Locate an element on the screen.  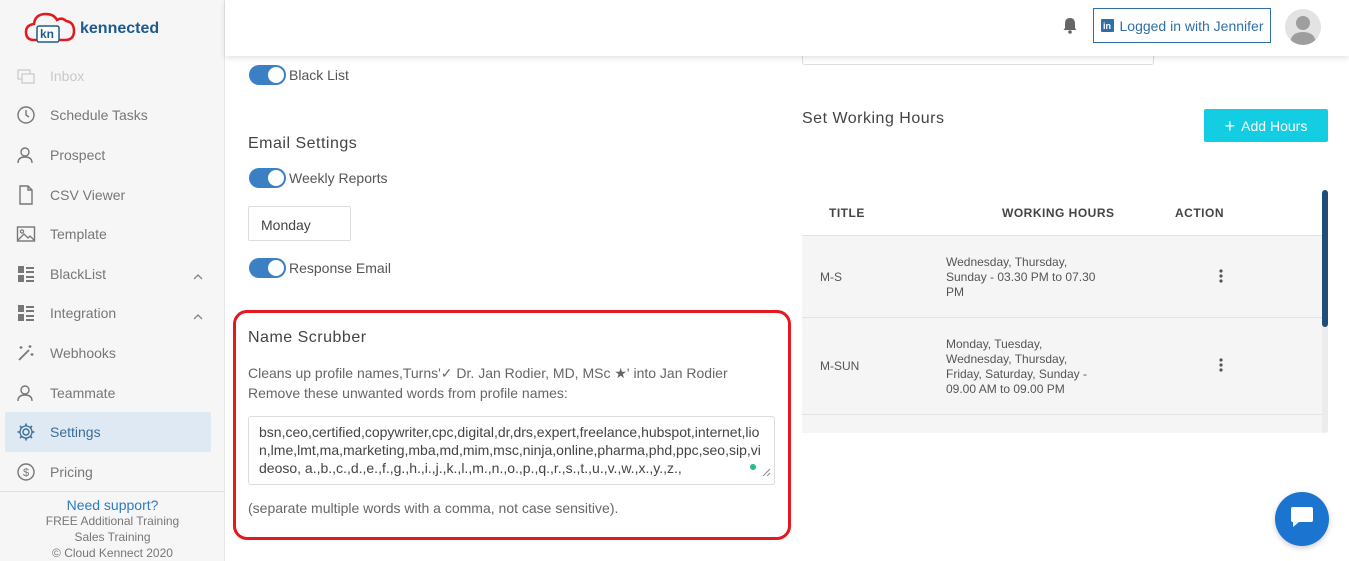
chat-button is located at coordinates (1302, 519).